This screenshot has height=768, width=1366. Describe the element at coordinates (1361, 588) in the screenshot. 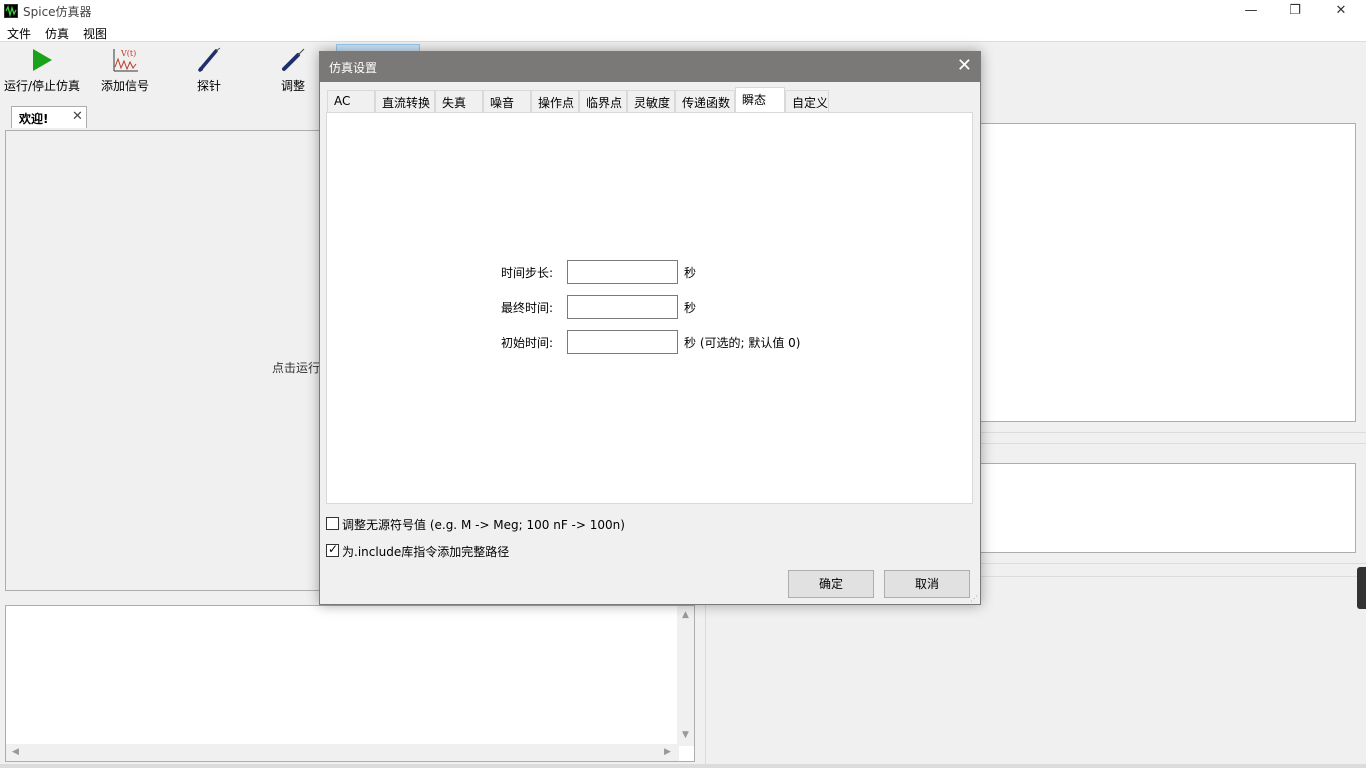

I see `side-grip` at that location.